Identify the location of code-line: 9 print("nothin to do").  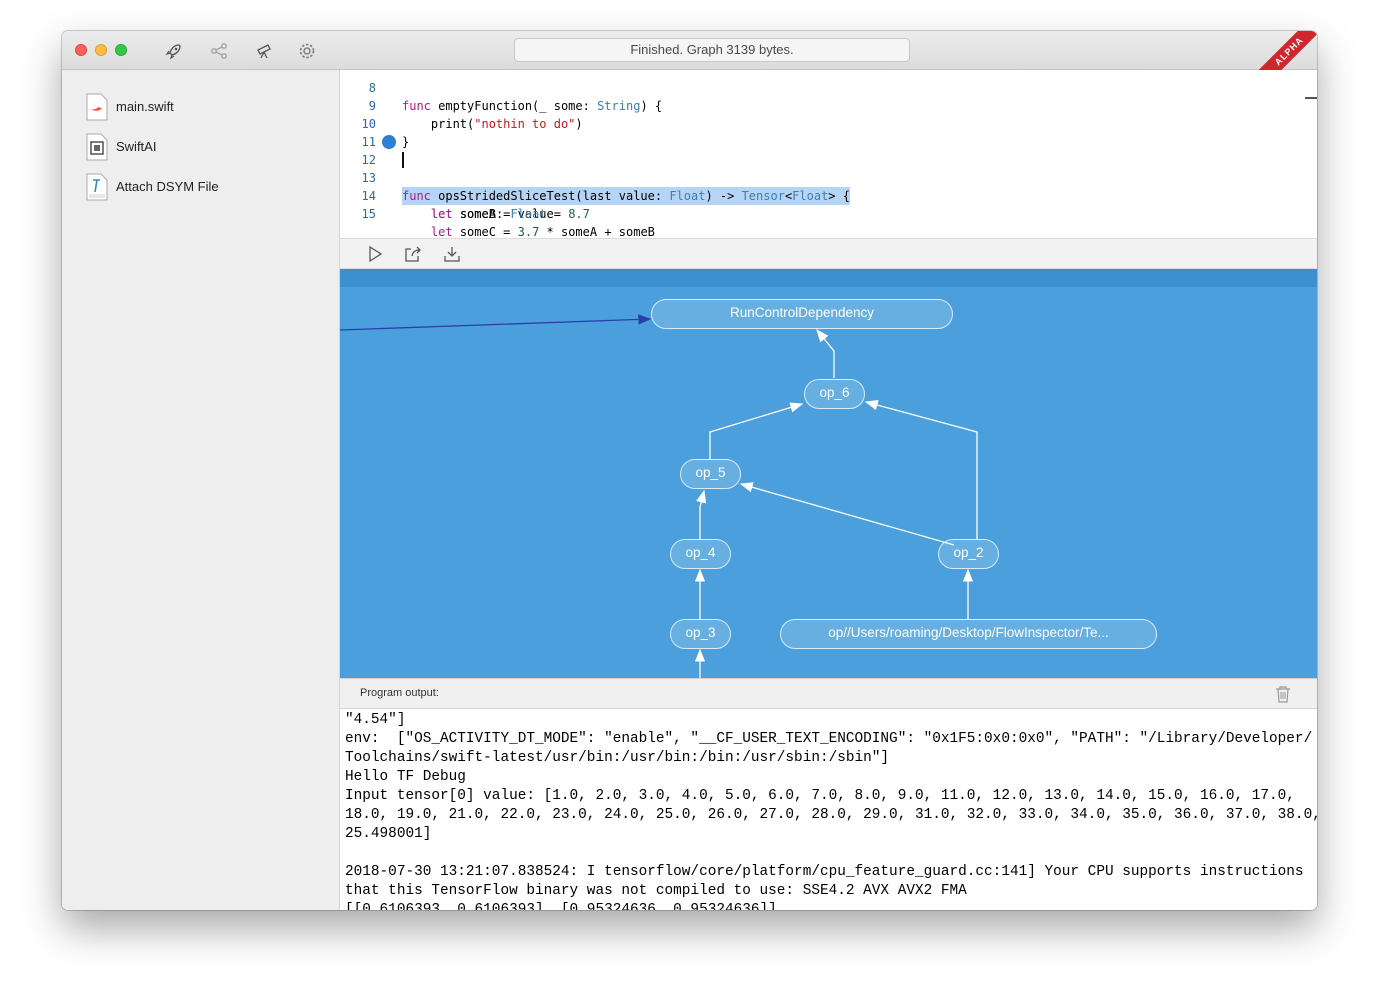
(828, 105).